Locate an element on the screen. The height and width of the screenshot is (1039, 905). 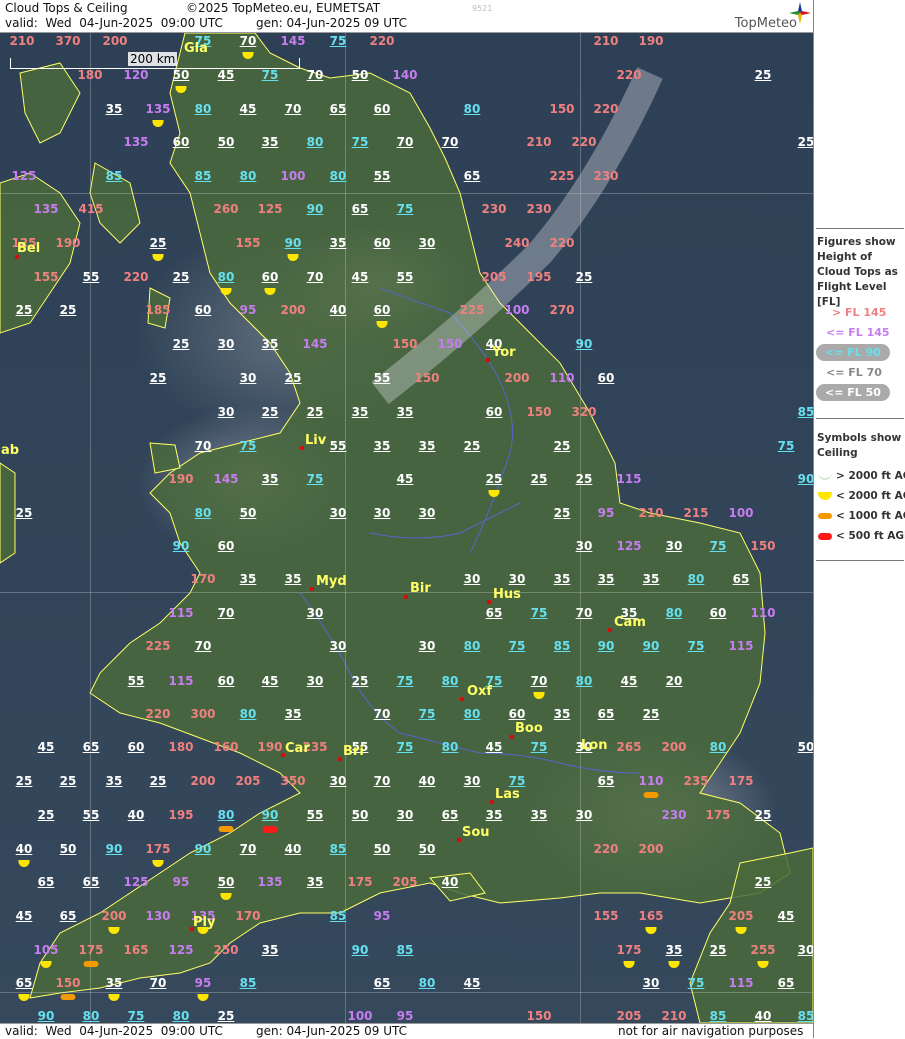
ceiling-below-500-marker is located at coordinates (270, 829).